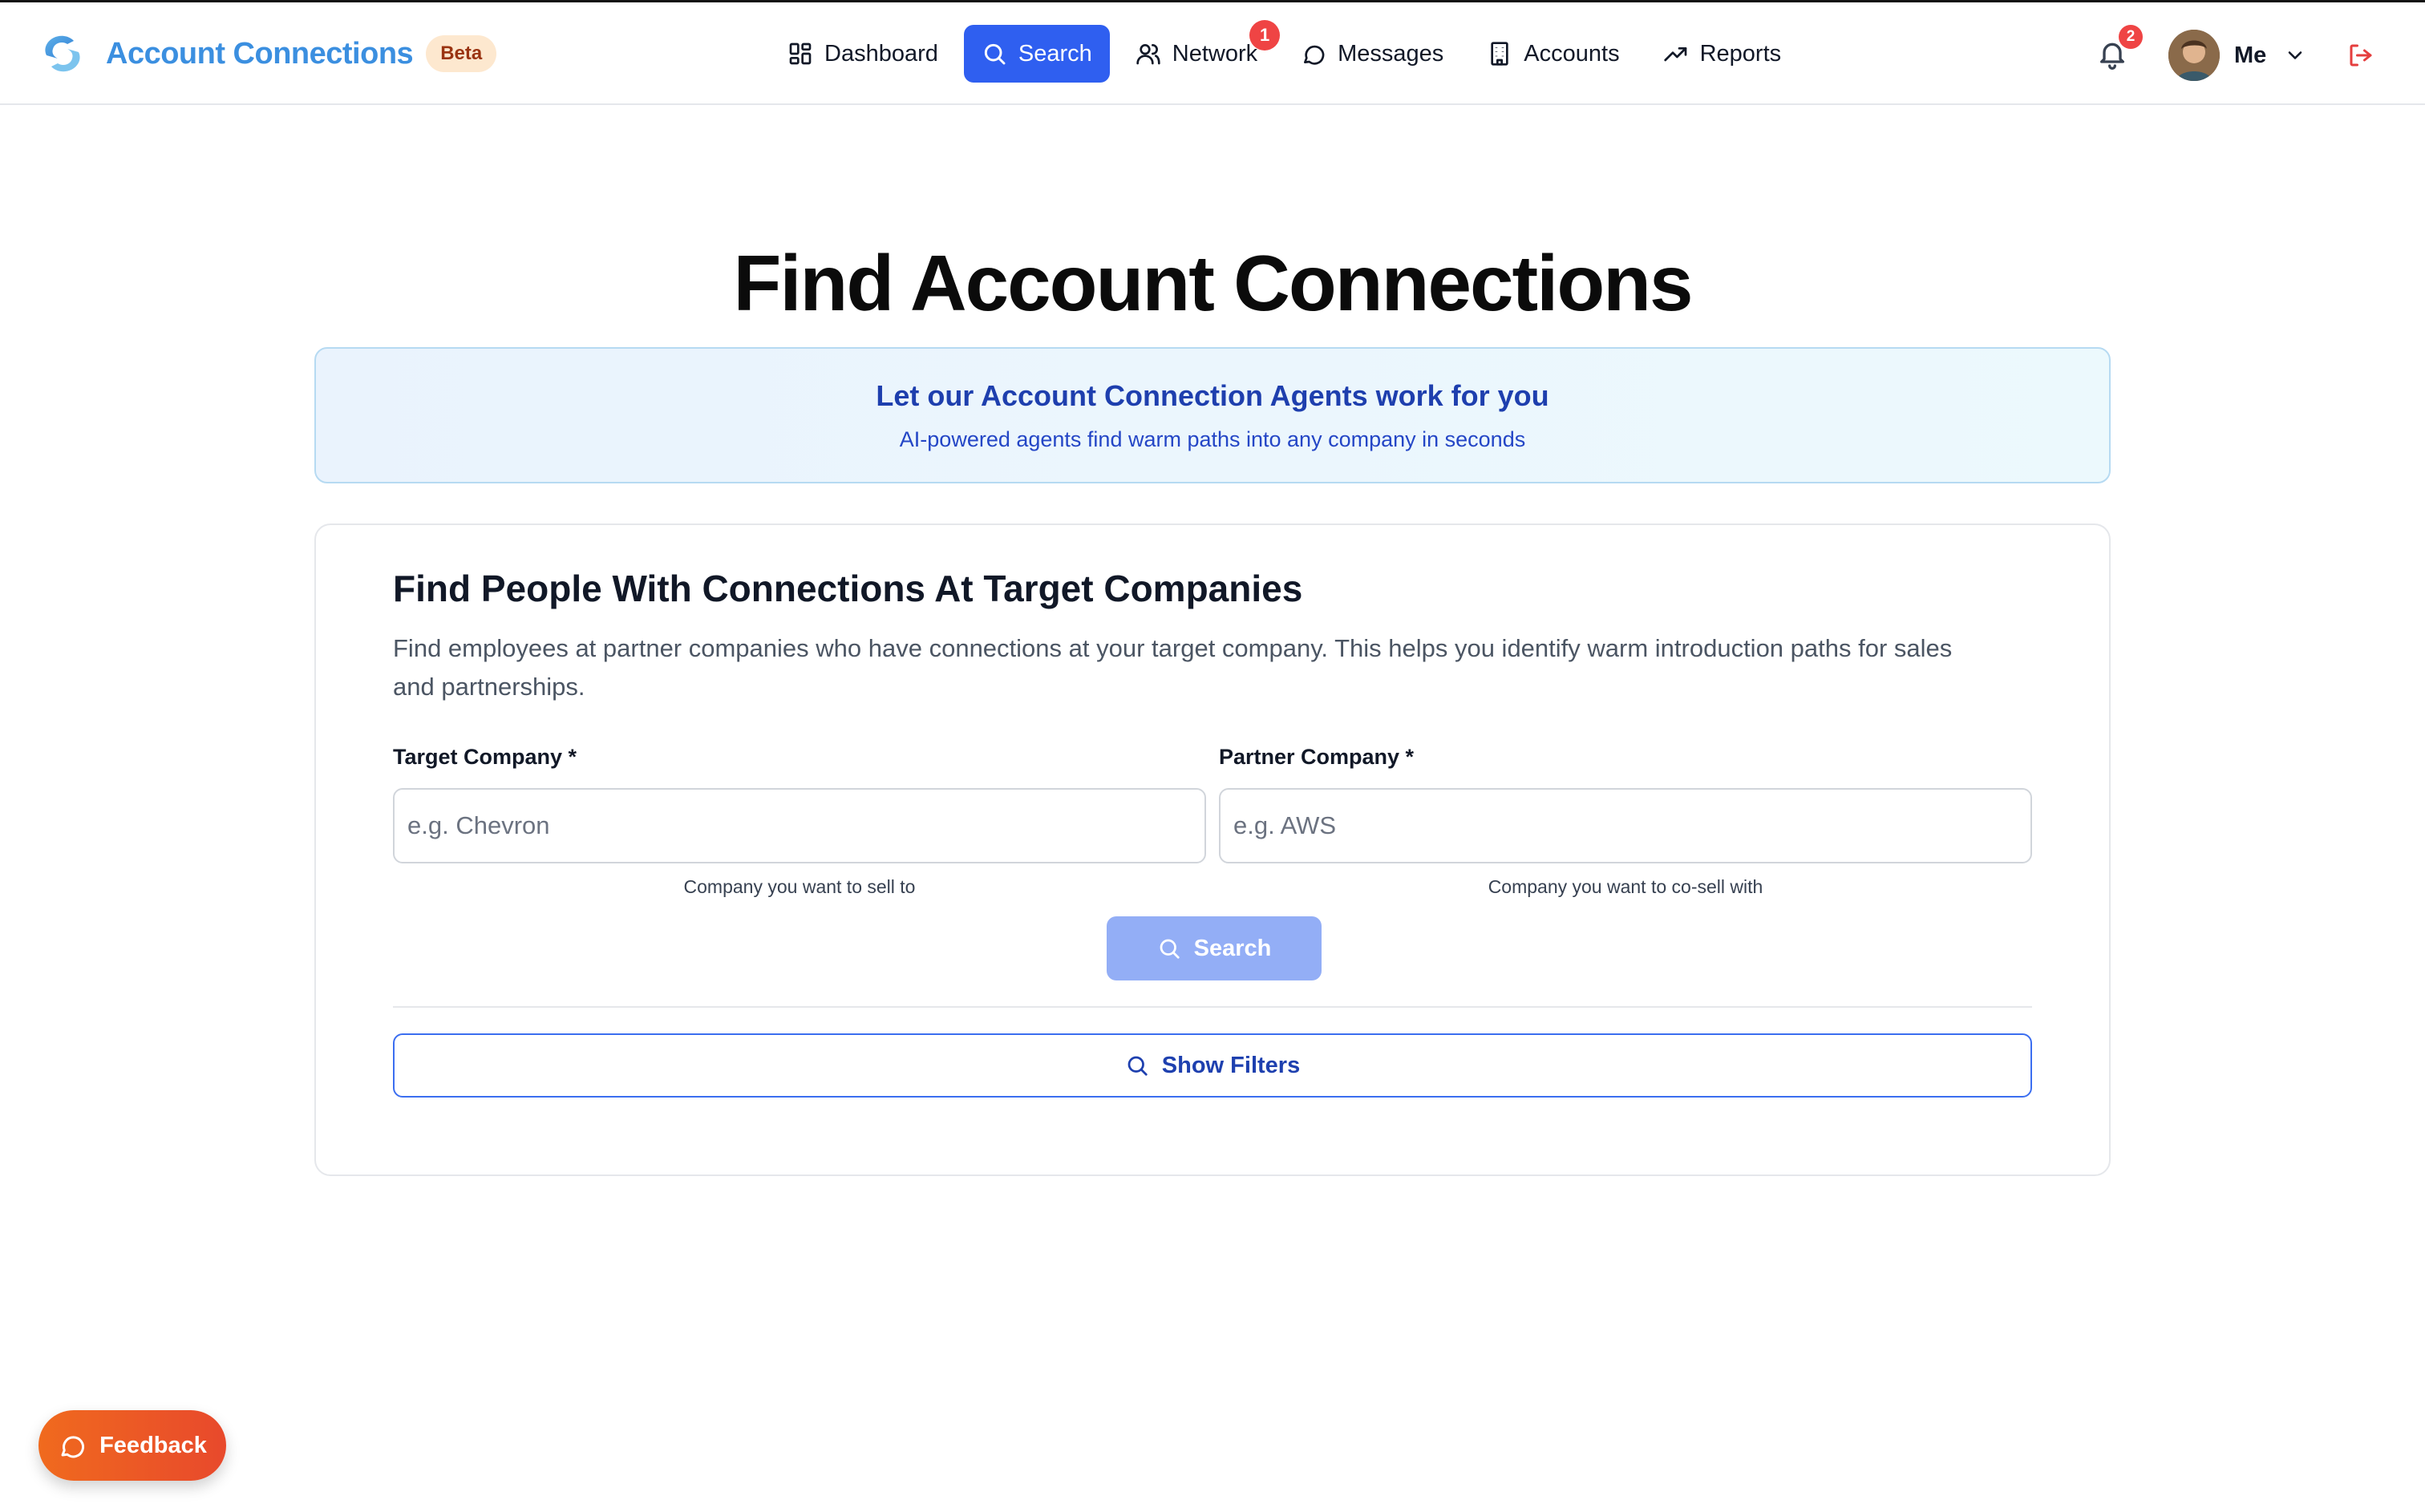 Image resolution: width=2425 pixels, height=1512 pixels. I want to click on chat-bubble-icon, so click(73, 1447).